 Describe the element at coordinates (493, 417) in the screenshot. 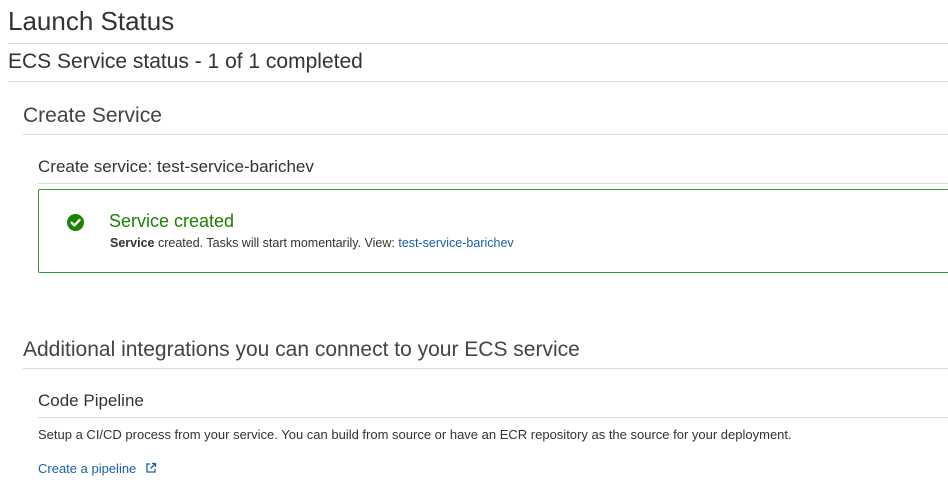

I see `code-pipeline-divider` at that location.